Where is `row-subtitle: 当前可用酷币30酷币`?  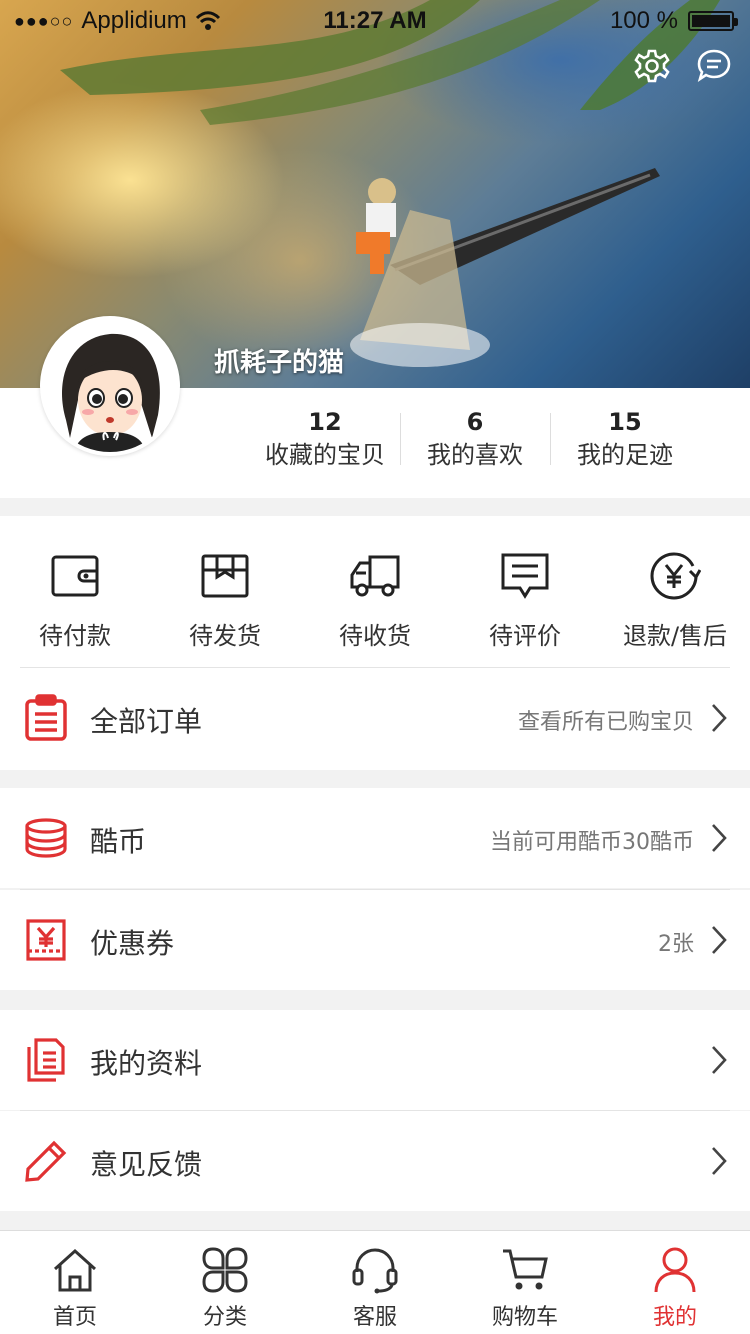 row-subtitle: 当前可用酷币30酷币 is located at coordinates (592, 842).